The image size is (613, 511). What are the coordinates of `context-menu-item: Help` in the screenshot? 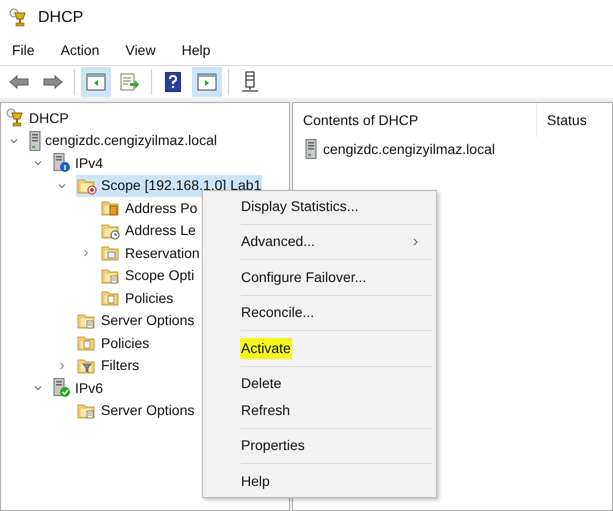 It's located at (319, 481).